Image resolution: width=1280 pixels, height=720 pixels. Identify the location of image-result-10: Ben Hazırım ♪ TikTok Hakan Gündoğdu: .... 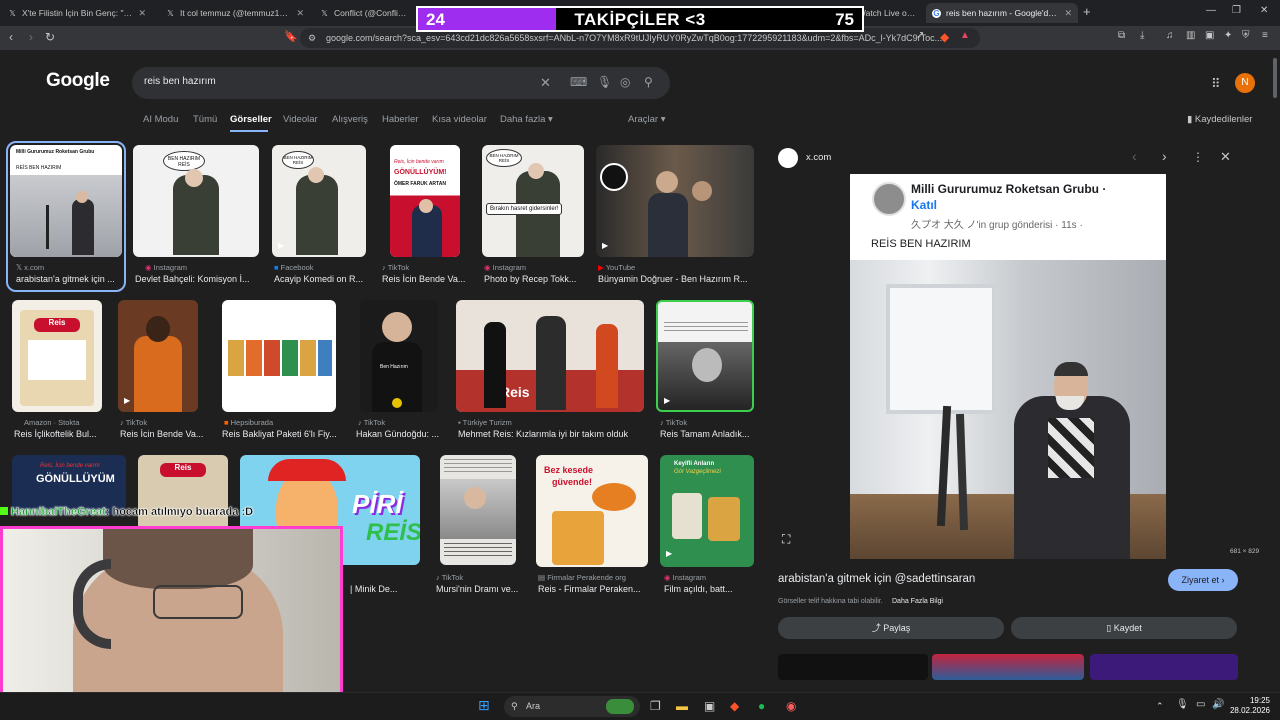
(402, 371).